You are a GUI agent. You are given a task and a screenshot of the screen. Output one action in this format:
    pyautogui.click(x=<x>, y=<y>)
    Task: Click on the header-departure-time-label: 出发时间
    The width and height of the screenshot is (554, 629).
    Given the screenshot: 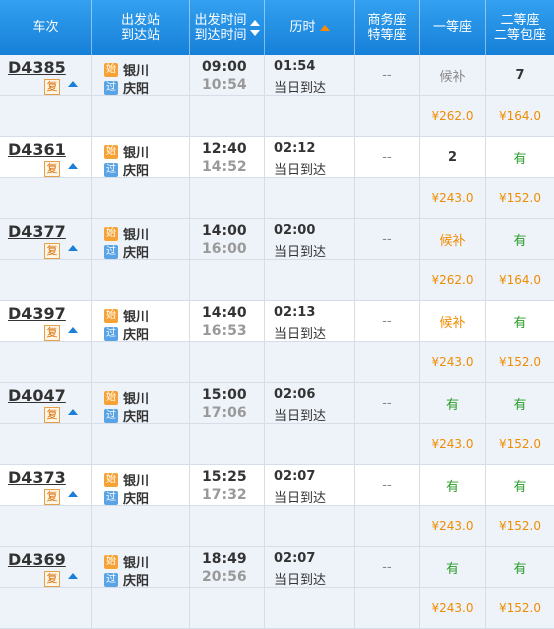 What is the action you would take?
    pyautogui.click(x=220, y=20)
    